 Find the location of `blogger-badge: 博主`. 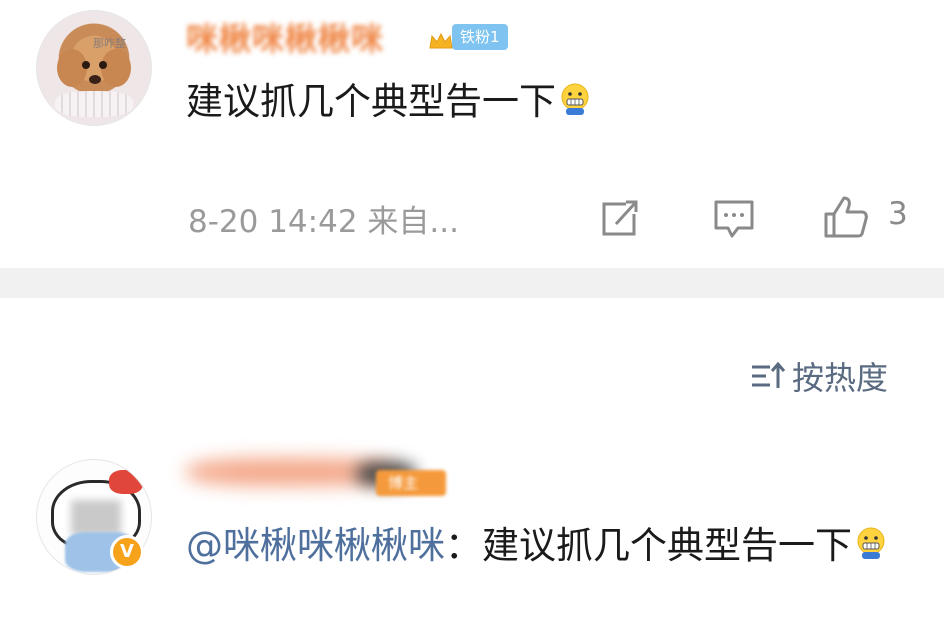

blogger-badge: 博主 is located at coordinates (411, 483).